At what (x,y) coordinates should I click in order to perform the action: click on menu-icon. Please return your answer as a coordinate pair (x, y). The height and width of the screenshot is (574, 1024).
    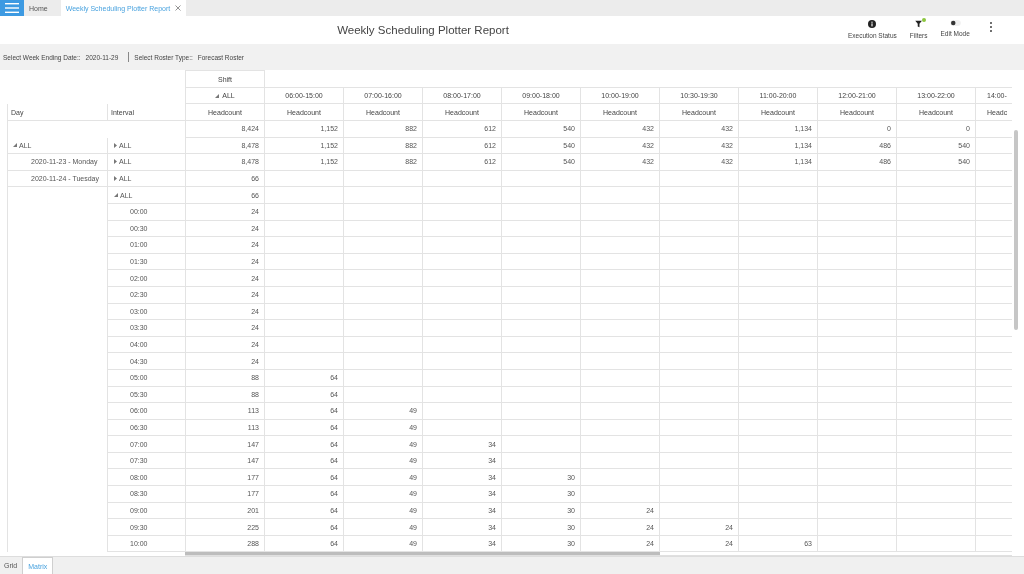
    Looking at the image, I should click on (12, 8).